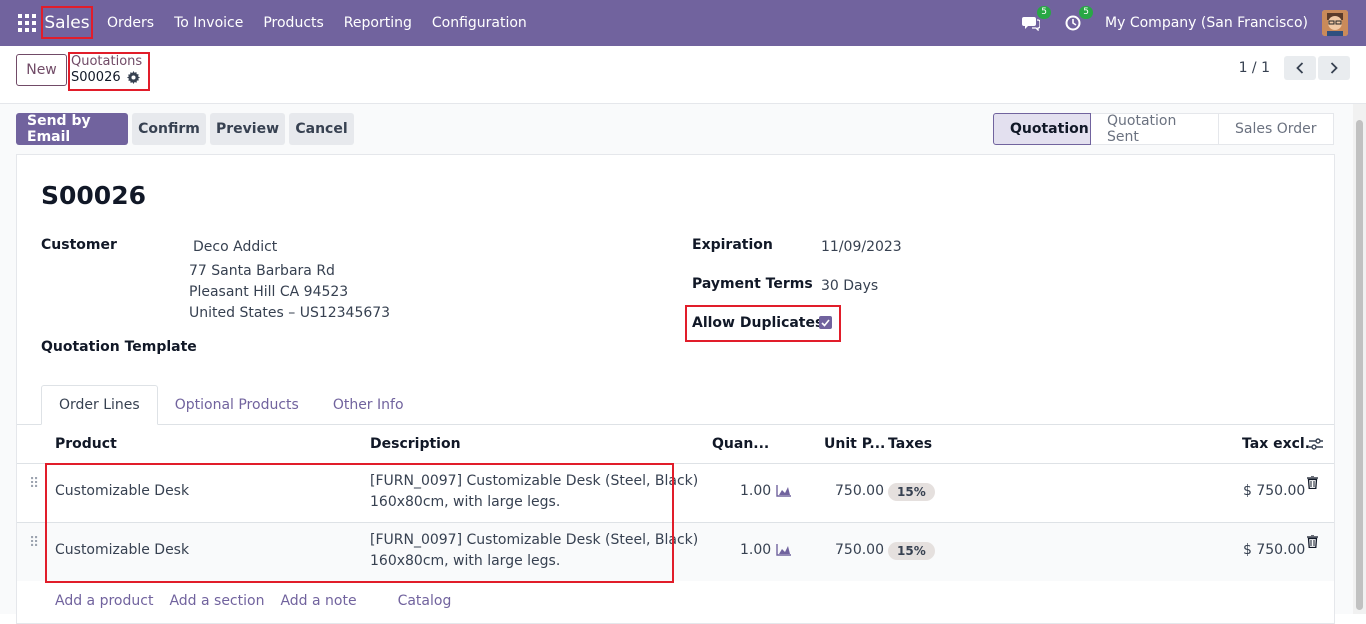  I want to click on gear-icon, so click(133, 77).